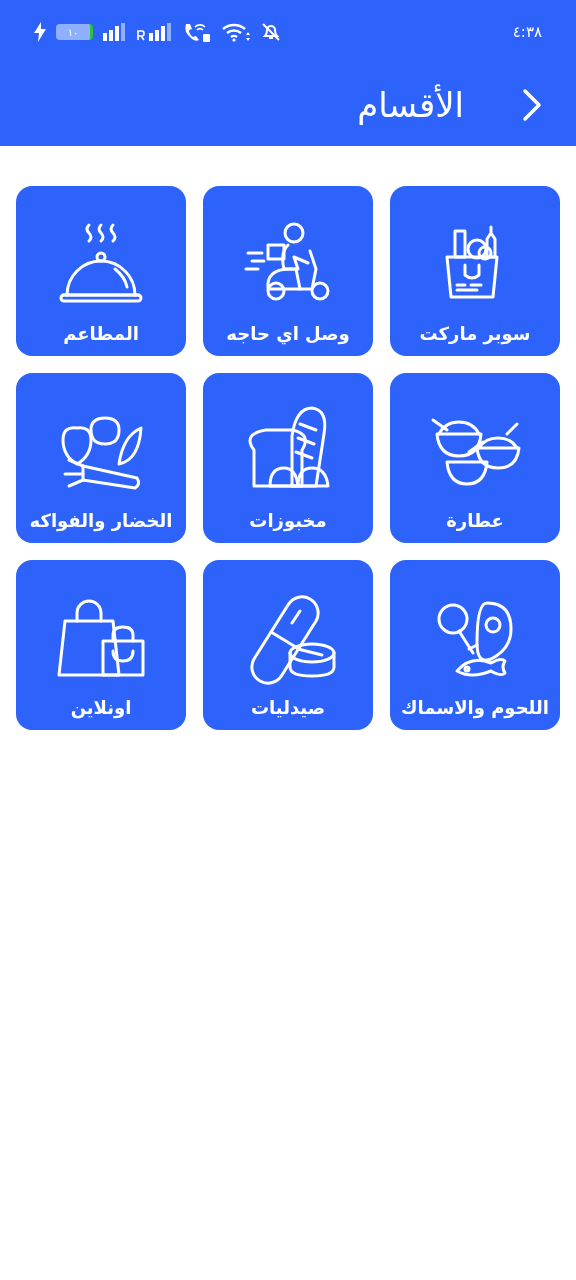  What do you see at coordinates (475, 645) in the screenshot?
I see `category-tile: اللحوم والاسماك` at bounding box center [475, 645].